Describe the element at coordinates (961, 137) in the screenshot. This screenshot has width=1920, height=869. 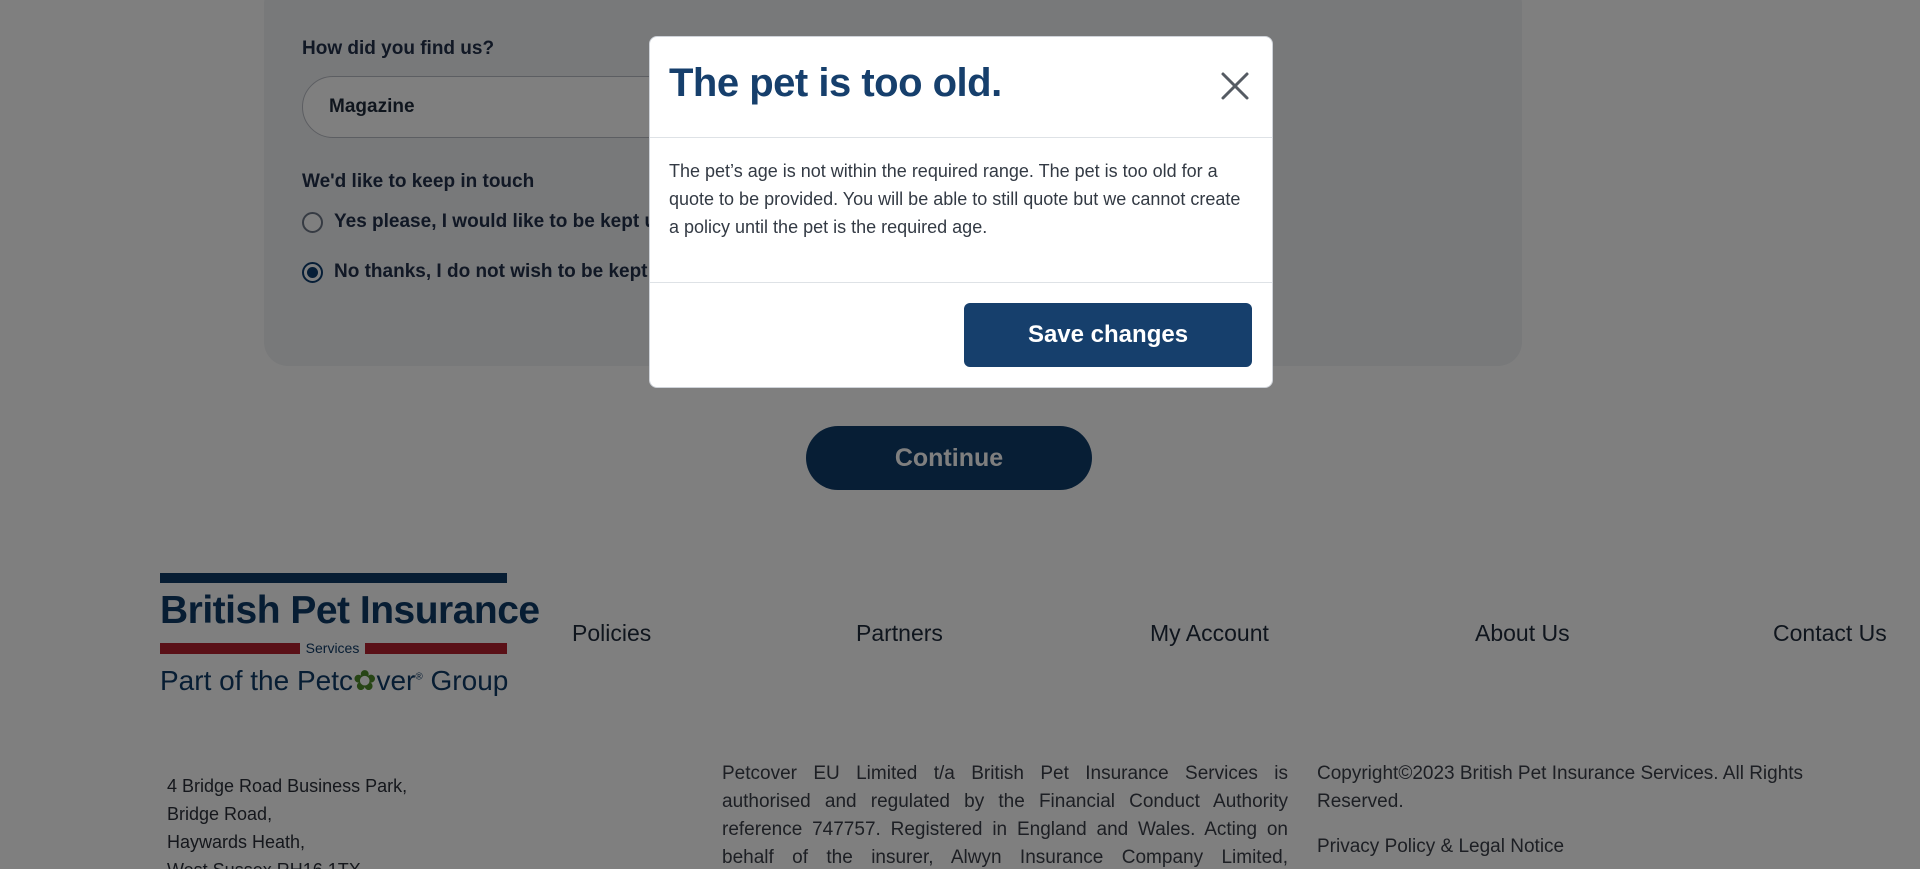
I see `modal-header-divider` at that location.